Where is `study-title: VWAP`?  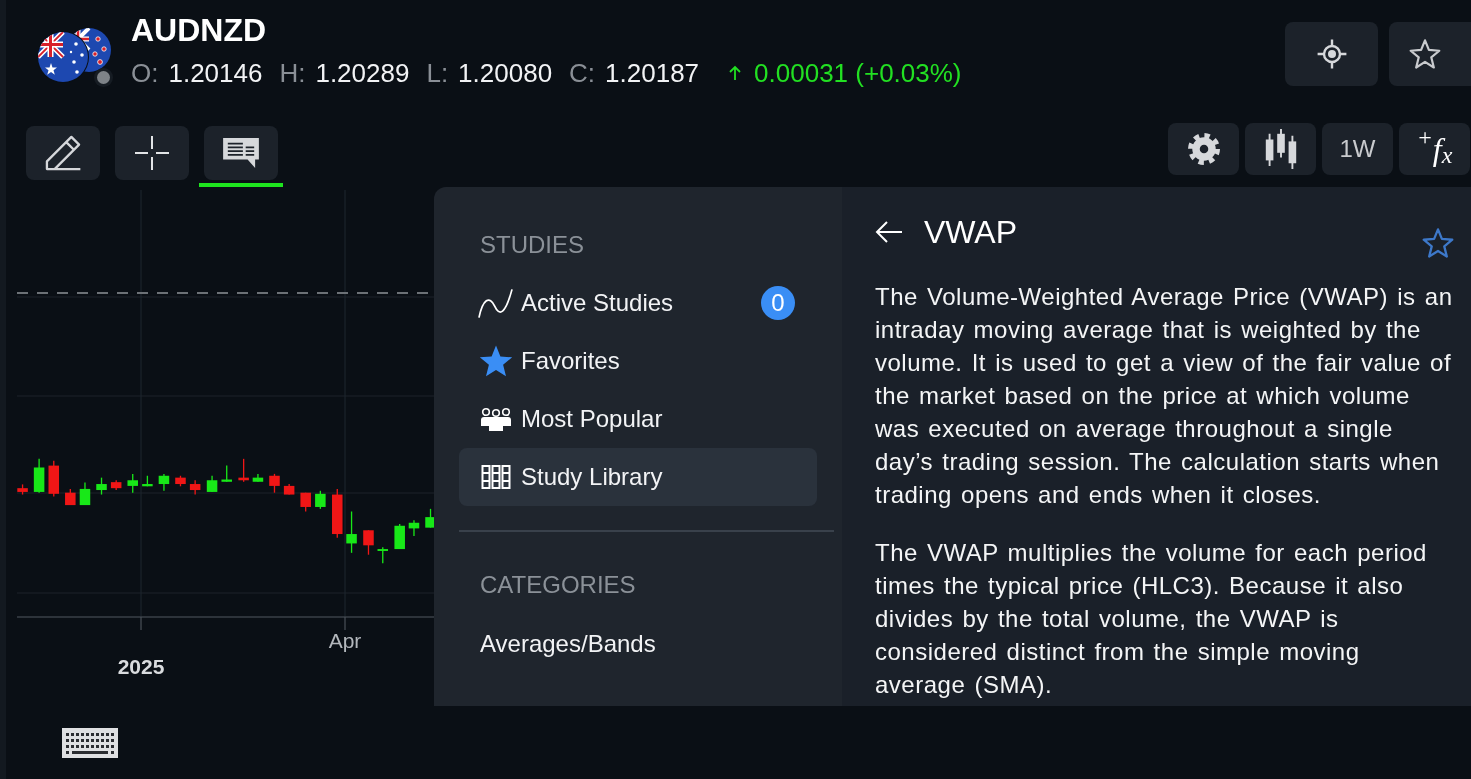
study-title: VWAP is located at coordinates (971, 232).